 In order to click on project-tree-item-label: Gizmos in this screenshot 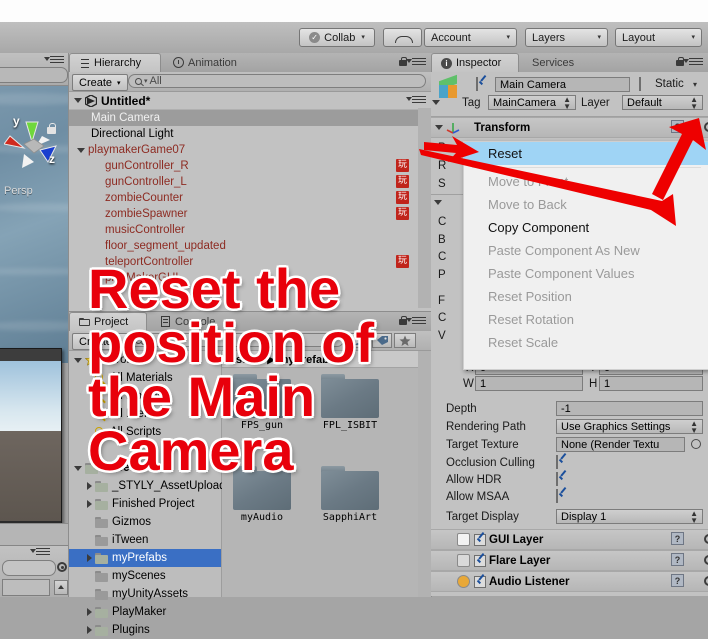, I will do `click(131, 522)`.